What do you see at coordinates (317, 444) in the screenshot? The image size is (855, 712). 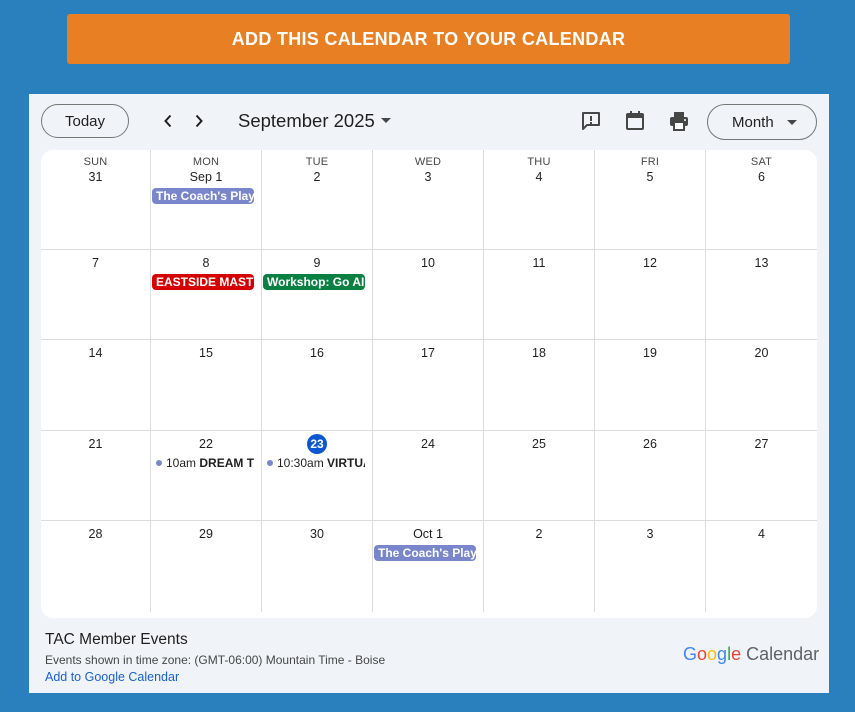 I see `today-date-marker: 23` at bounding box center [317, 444].